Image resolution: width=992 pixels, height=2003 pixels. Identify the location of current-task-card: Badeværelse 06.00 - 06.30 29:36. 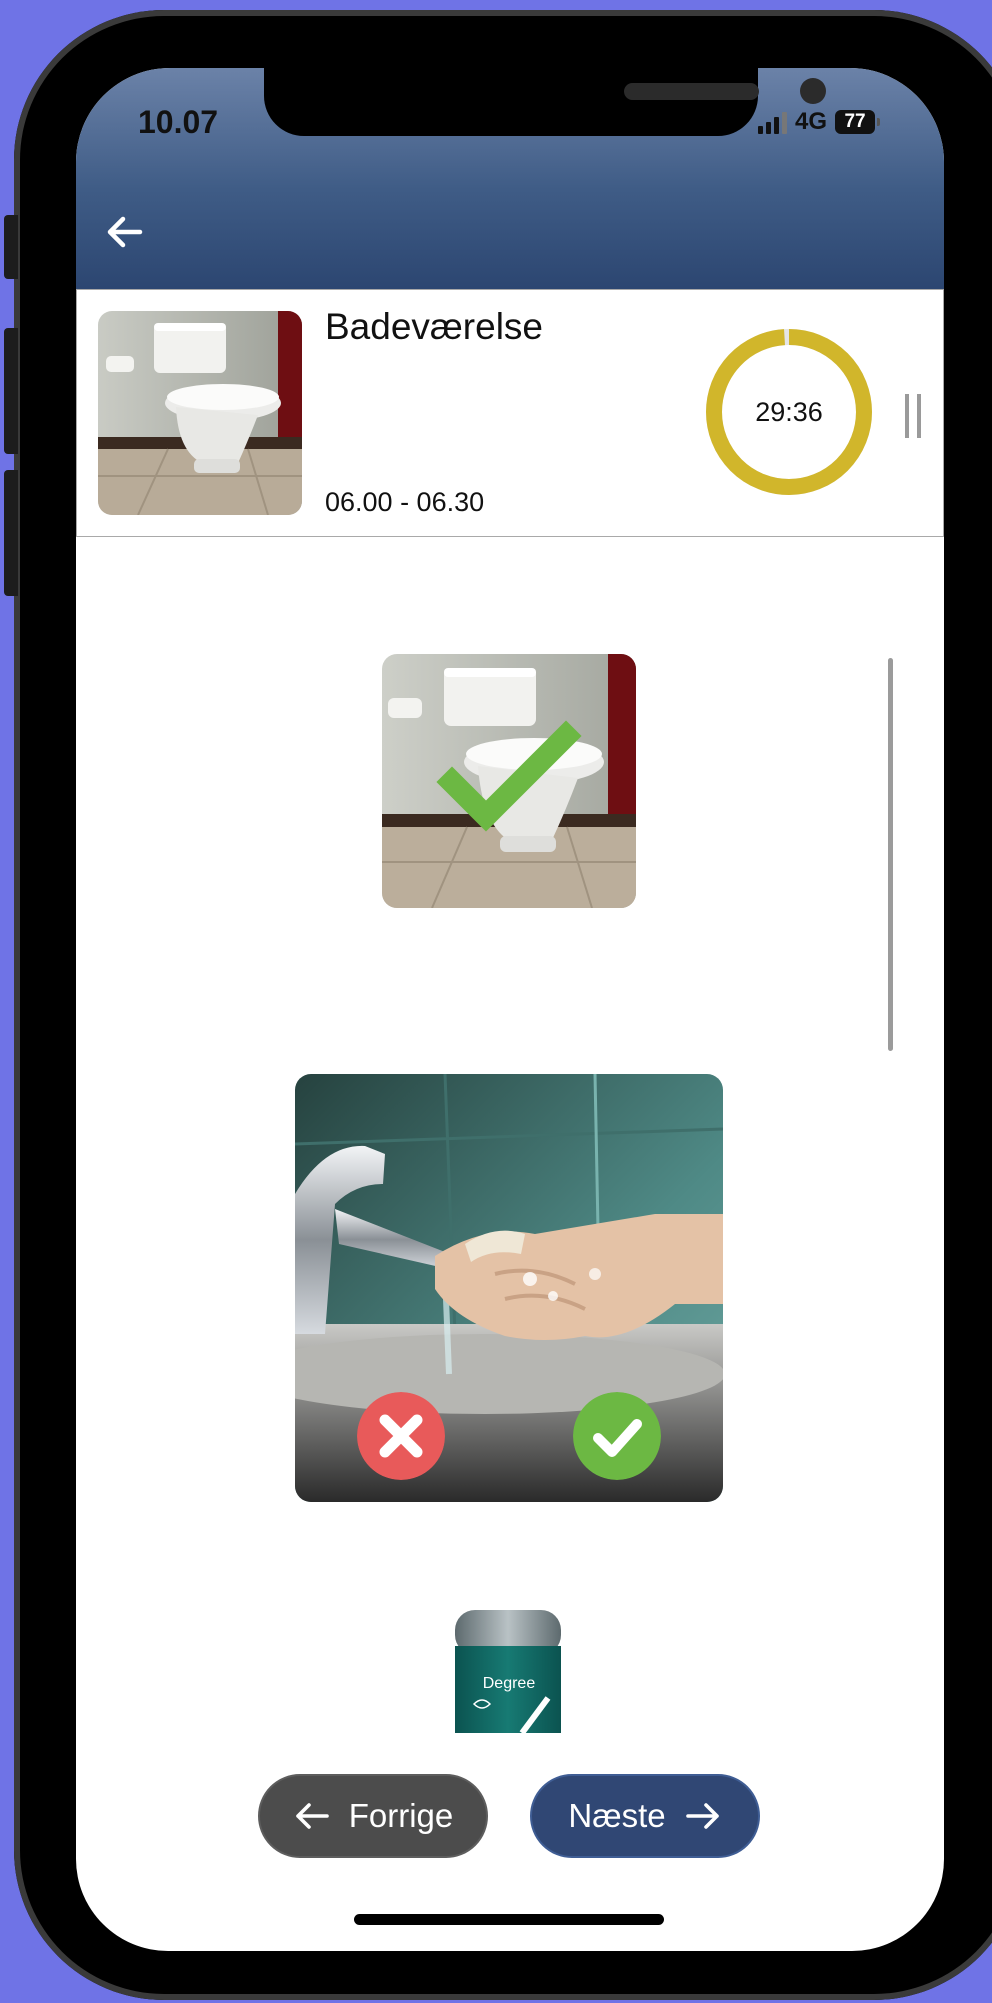
(510, 413).